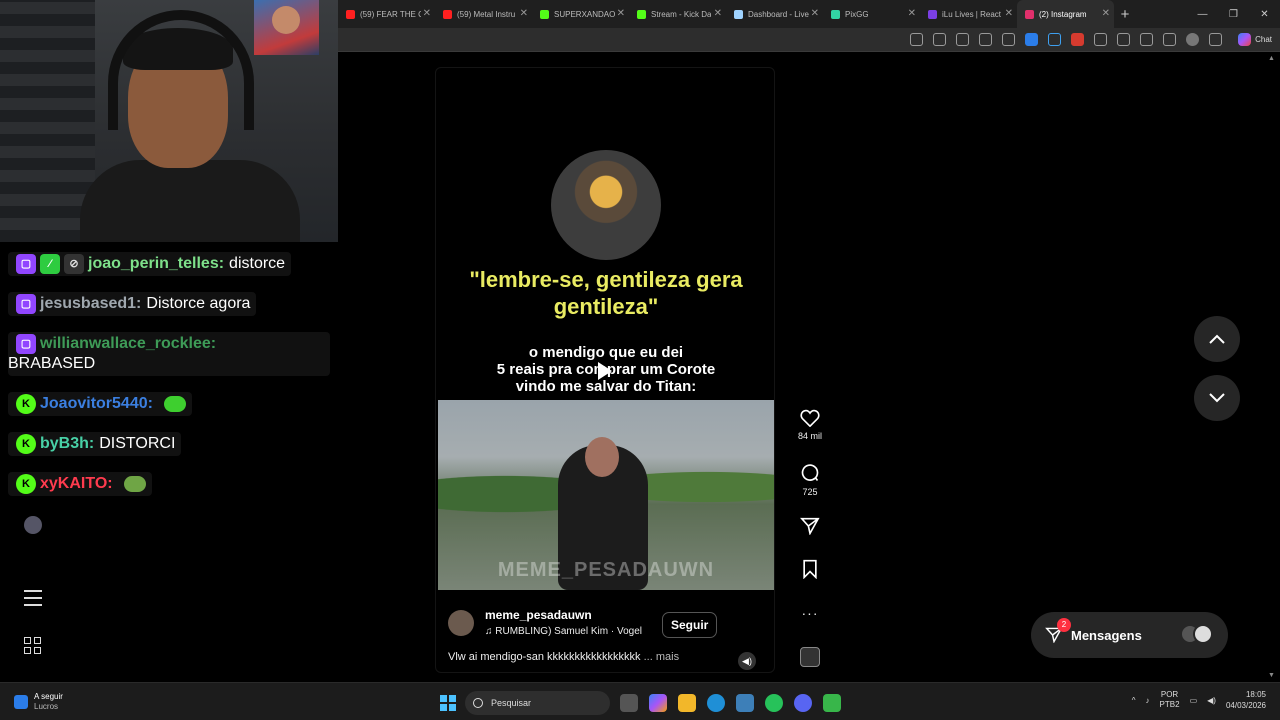  I want to click on unread-badge: 2, so click(1064, 625).